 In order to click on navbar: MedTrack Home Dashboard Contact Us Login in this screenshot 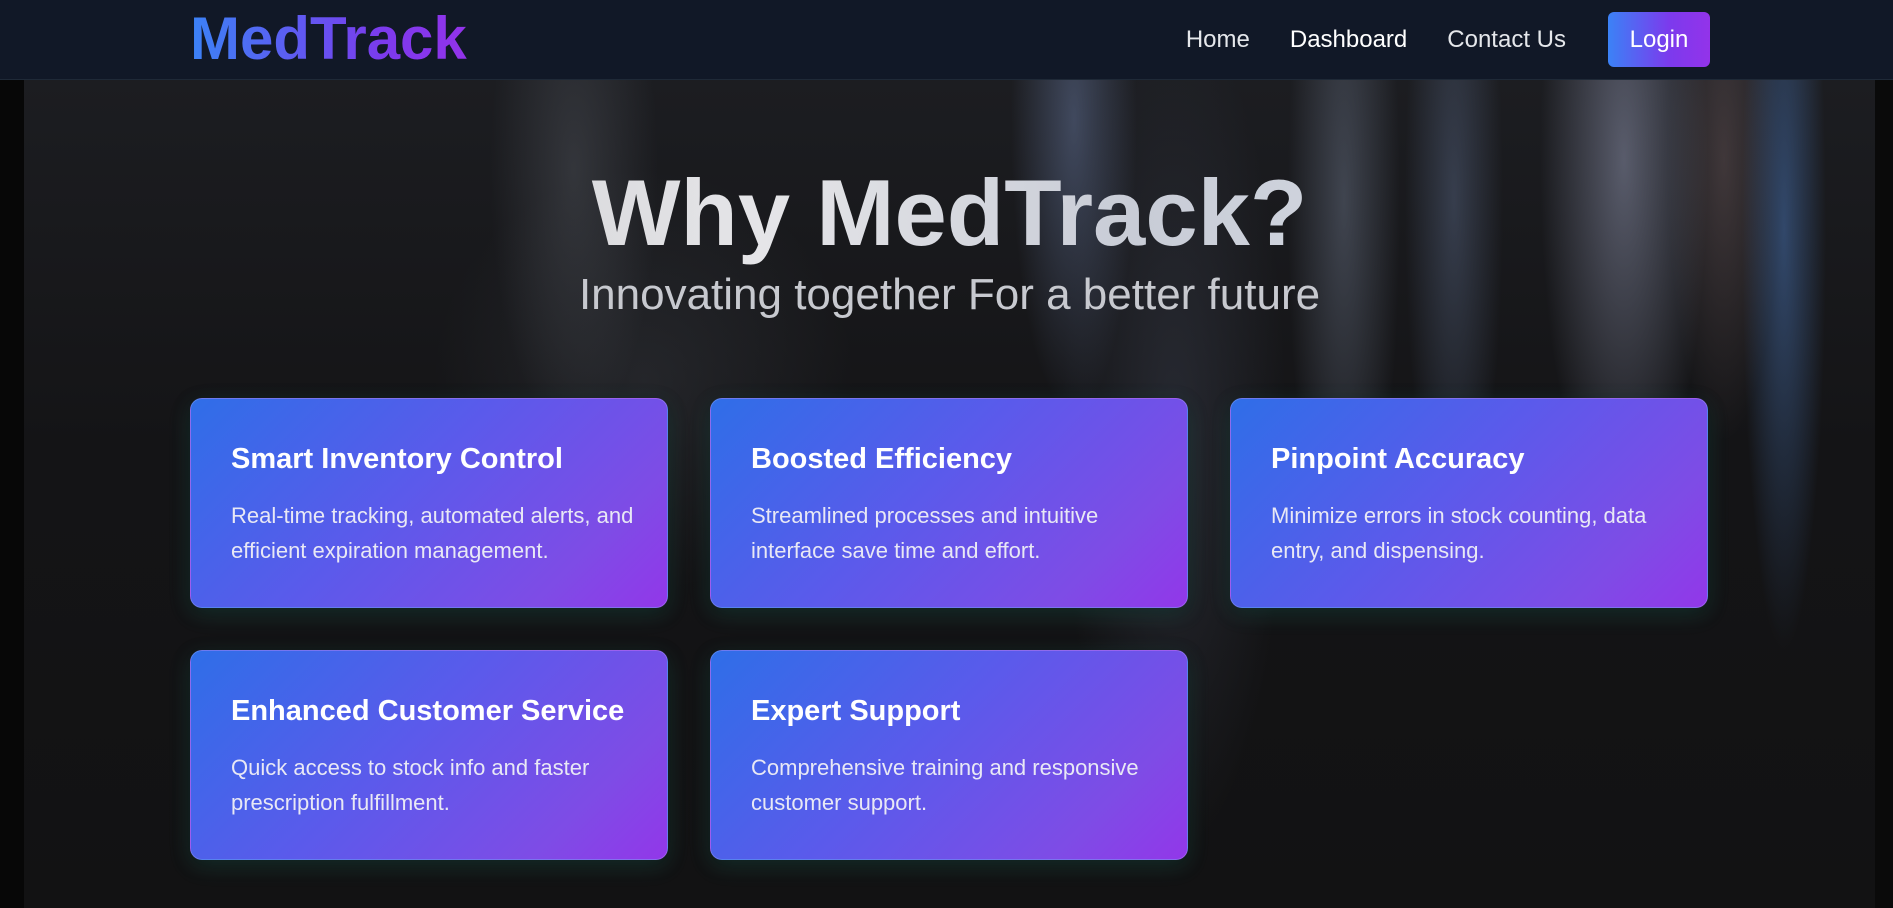, I will do `click(946, 40)`.